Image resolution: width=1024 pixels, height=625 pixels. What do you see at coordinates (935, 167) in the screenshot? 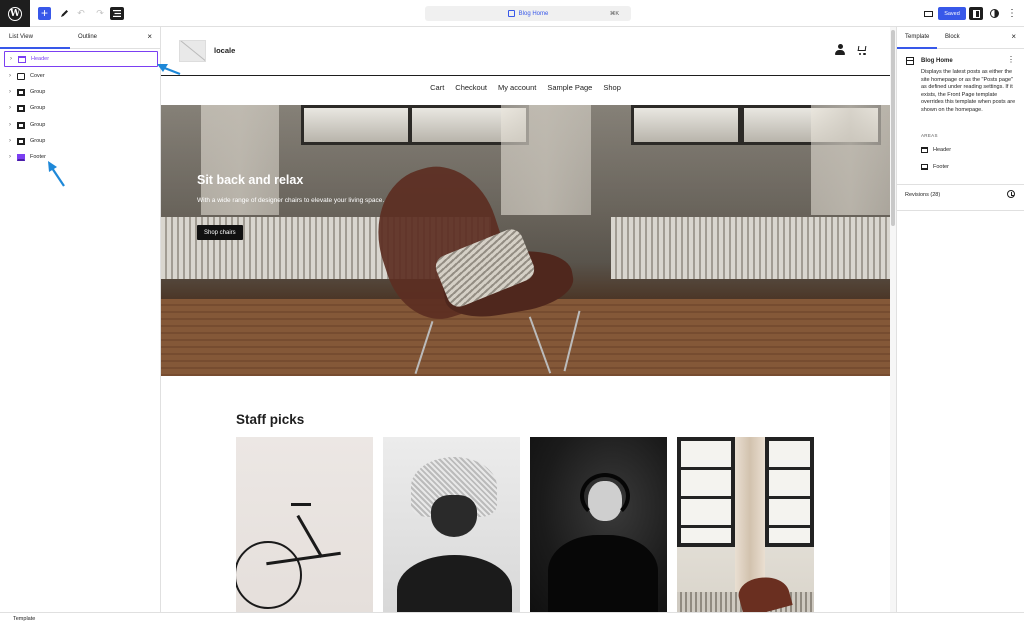
I see `area-footer-button: Footer` at bounding box center [935, 167].